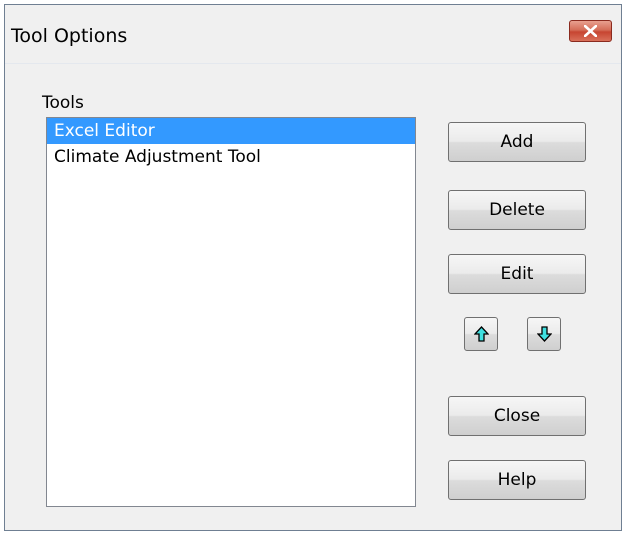  Describe the element at coordinates (313, 34) in the screenshot. I see `title-bar: Tool Options` at that location.